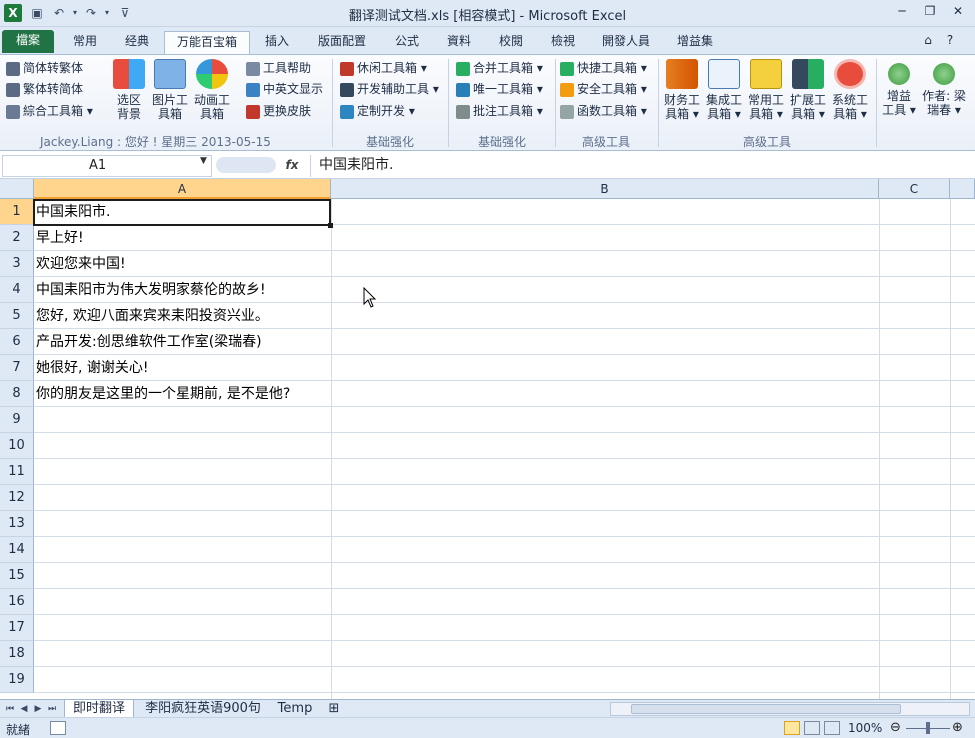 This screenshot has width=975, height=738. I want to click on tab-insert: 插入, so click(277, 42).